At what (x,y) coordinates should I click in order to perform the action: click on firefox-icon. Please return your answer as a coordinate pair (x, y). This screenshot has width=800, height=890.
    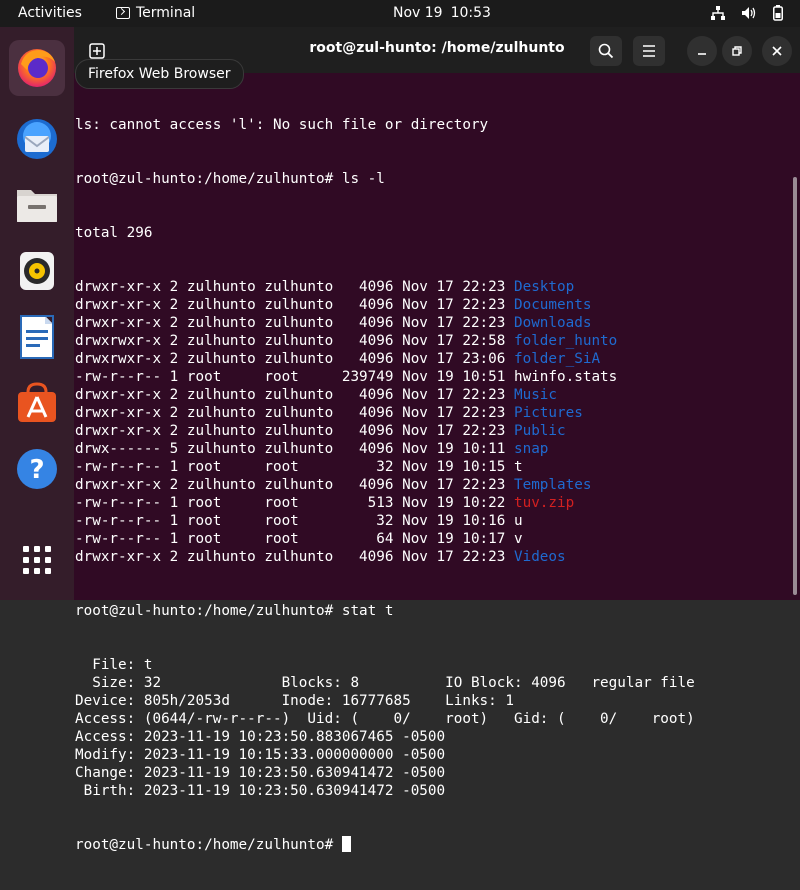
    Looking at the image, I should click on (37, 68).